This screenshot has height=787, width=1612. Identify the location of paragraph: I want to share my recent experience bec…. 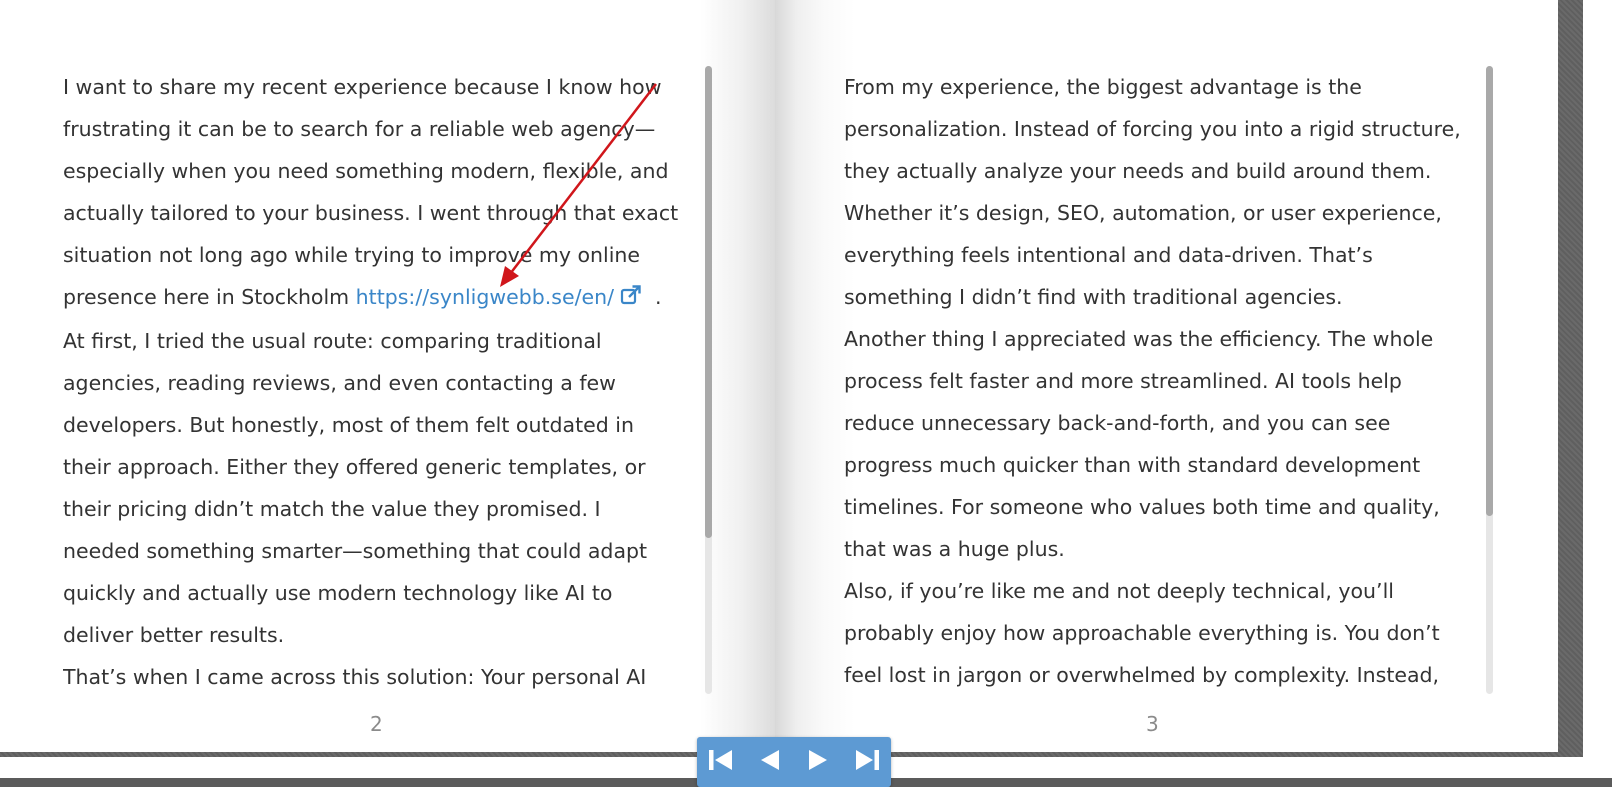
(373, 193).